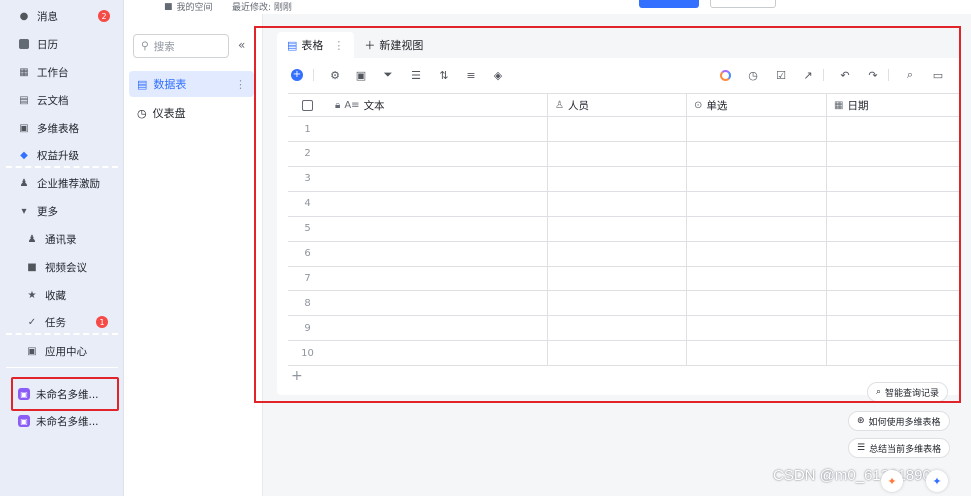  What do you see at coordinates (24, 183) in the screenshot?
I see `person-plus-icon: ♟` at bounding box center [24, 183].